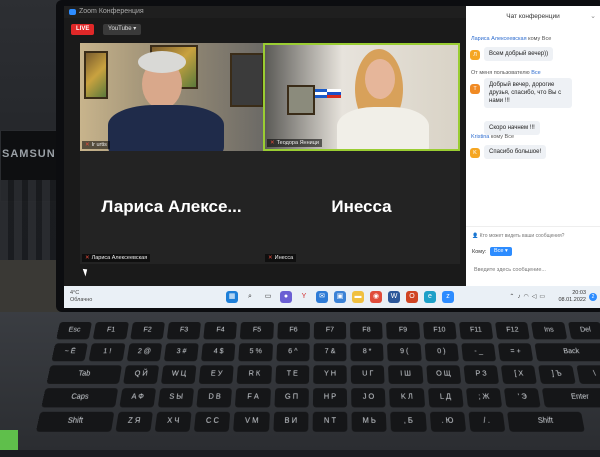 The width and height of the screenshot is (600, 457). I want to click on taskbar-clock: 20:03 08.01.2022, so click(572, 297).